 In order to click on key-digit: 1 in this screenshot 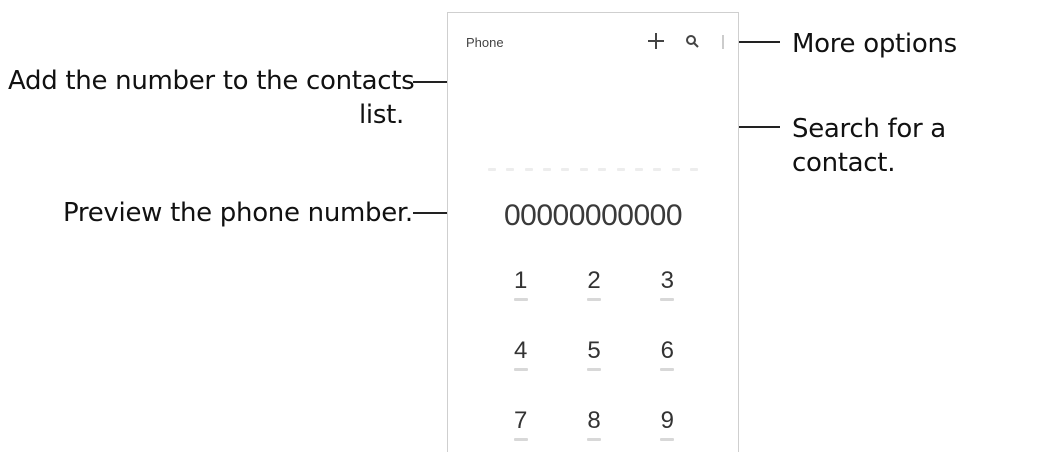, I will do `click(520, 280)`.